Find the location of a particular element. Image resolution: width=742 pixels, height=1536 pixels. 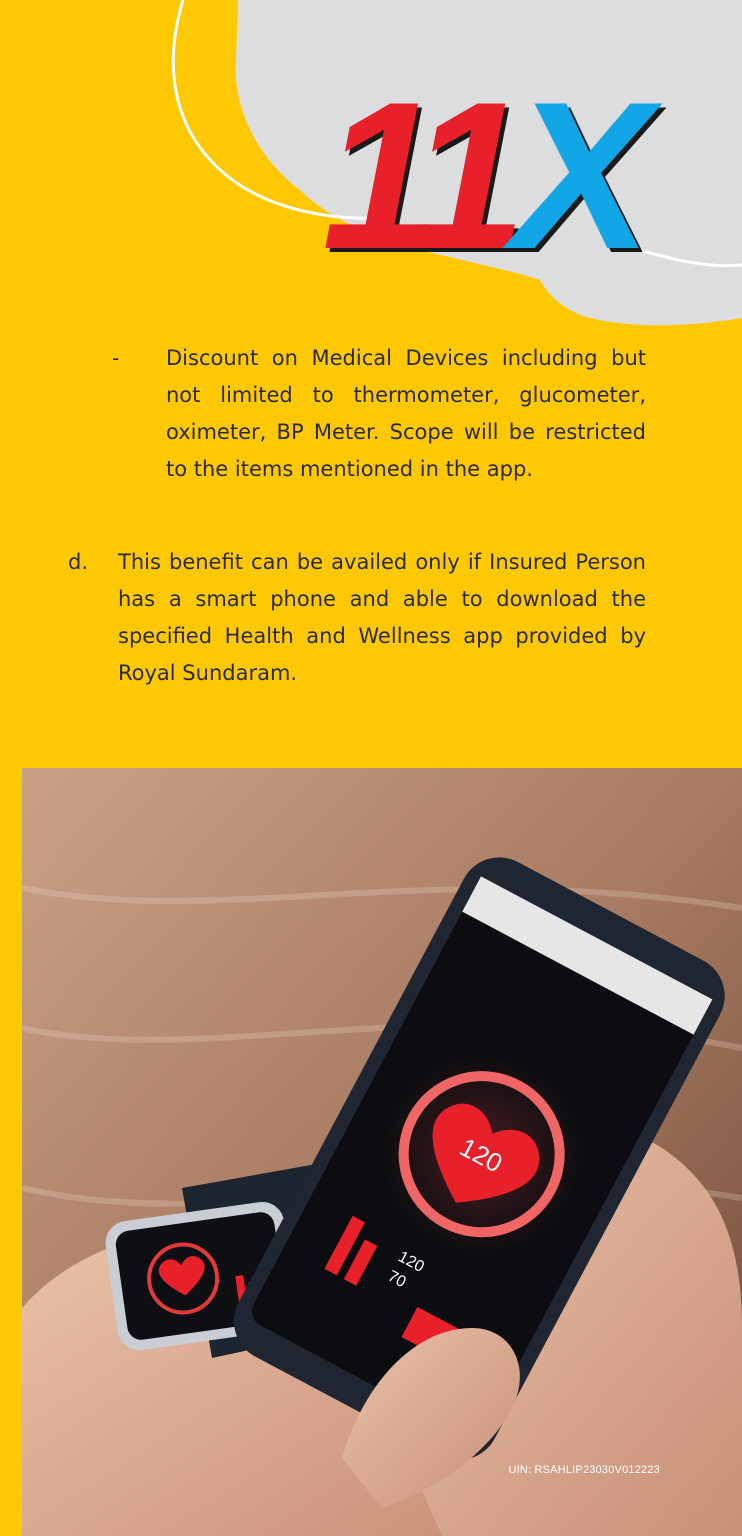

uin-code: UIN: RSAHLIP23030V012223 is located at coordinates (584, 1470).